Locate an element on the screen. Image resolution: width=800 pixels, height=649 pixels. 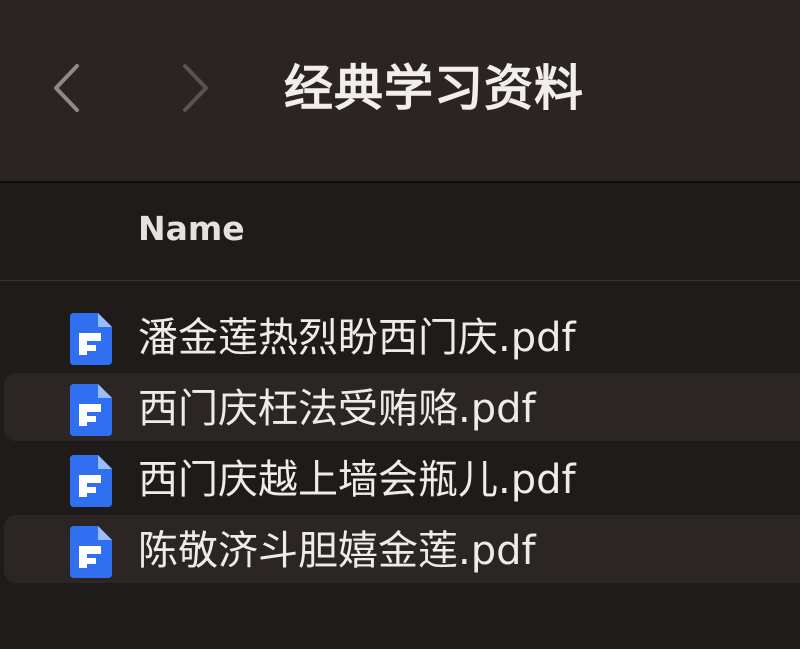
file-row: 西门庆枉法受贿赂.pdf is located at coordinates (400, 406).